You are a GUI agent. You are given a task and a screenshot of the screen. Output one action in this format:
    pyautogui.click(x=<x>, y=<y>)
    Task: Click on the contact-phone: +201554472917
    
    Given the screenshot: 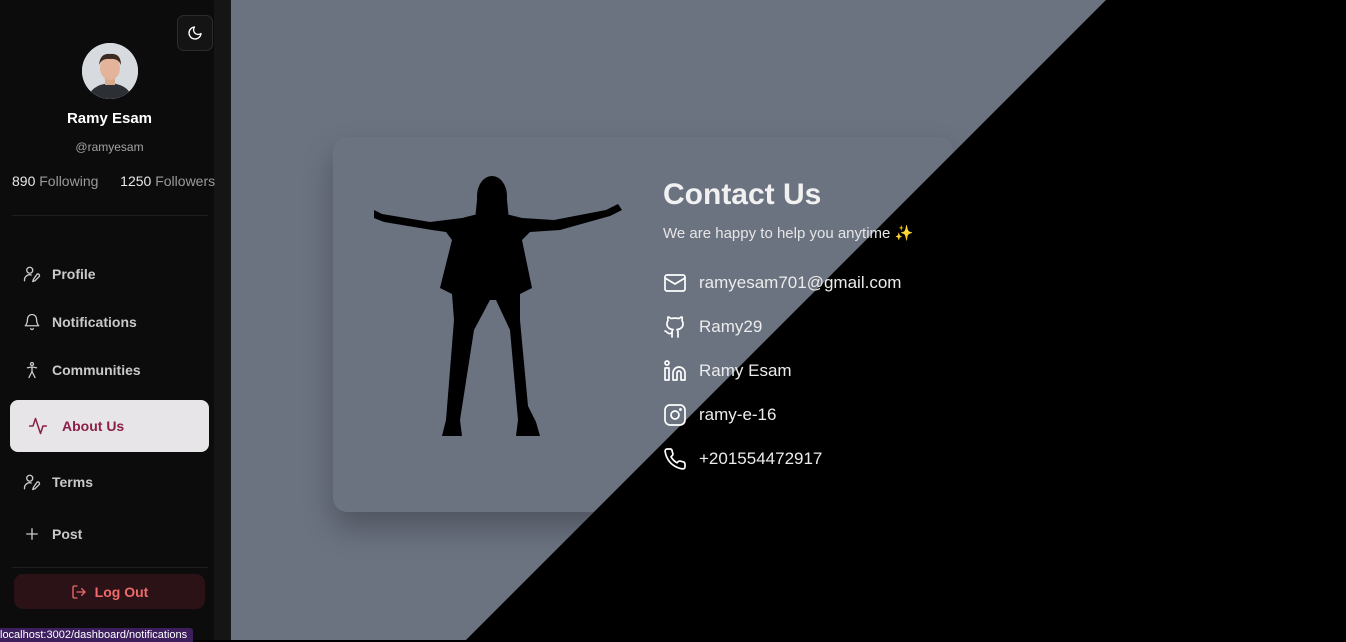 What is the action you would take?
    pyautogui.click(x=742, y=459)
    